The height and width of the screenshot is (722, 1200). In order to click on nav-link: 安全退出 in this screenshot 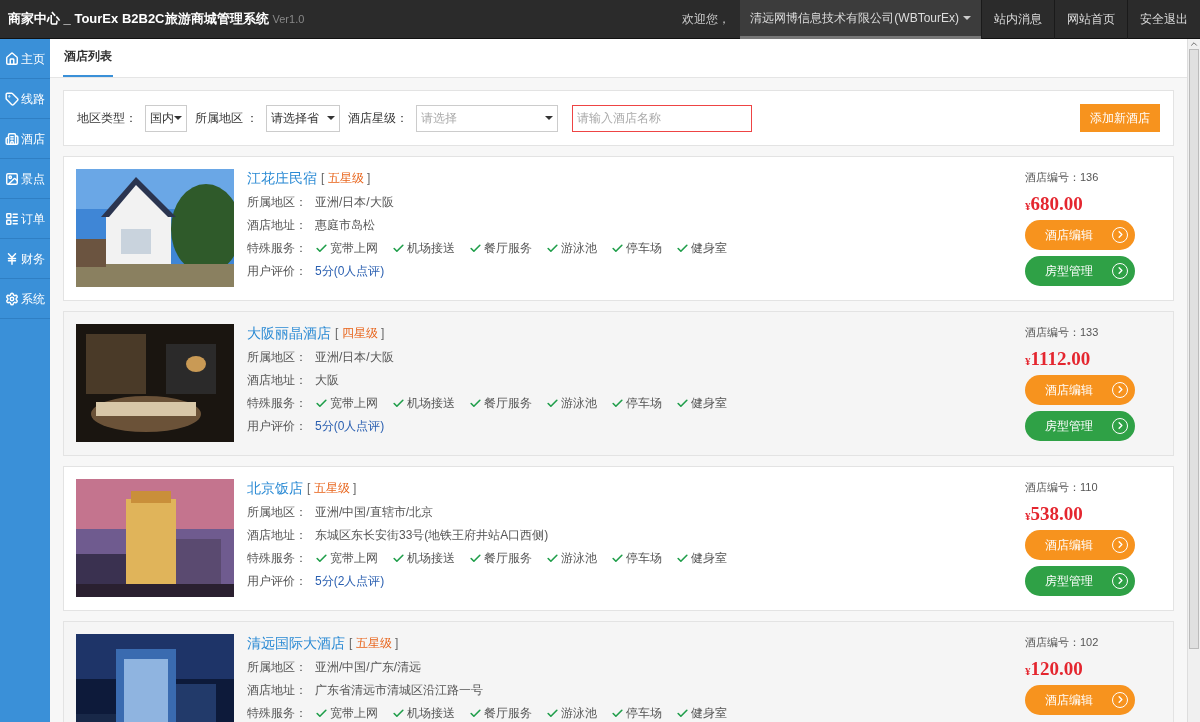, I will do `click(1163, 19)`.